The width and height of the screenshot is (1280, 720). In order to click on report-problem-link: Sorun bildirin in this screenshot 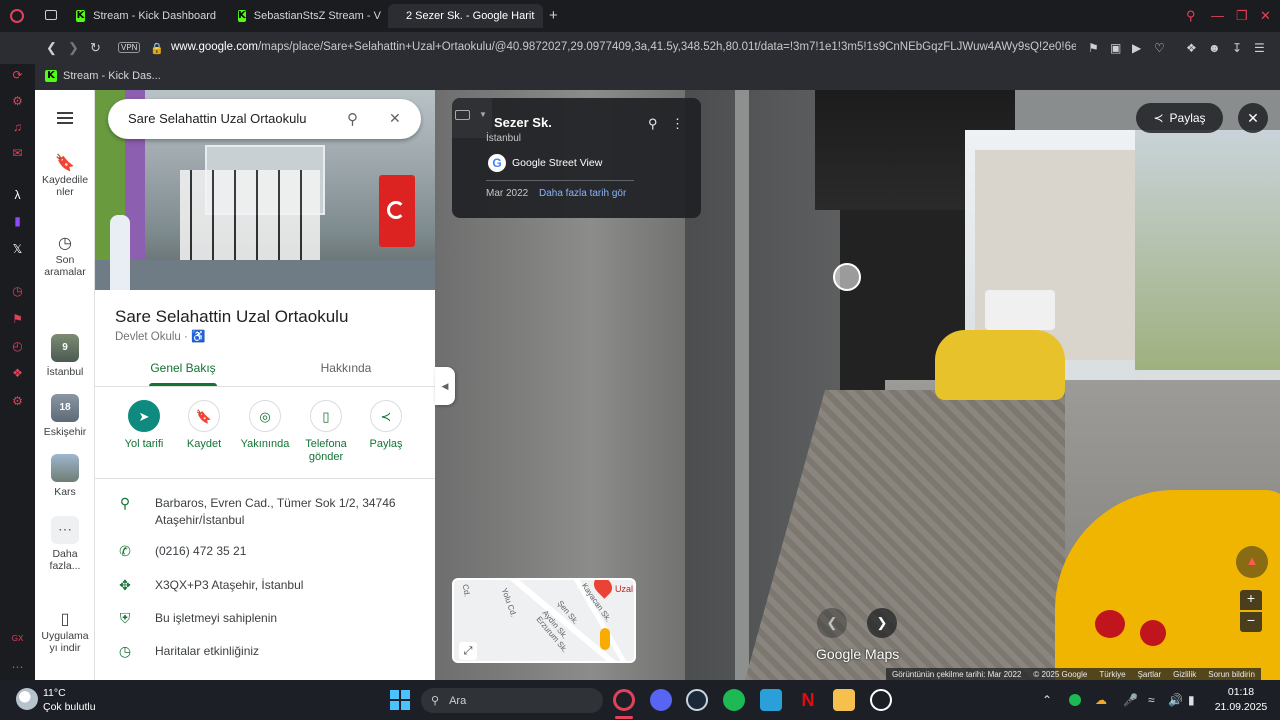, I will do `click(1231, 674)`.